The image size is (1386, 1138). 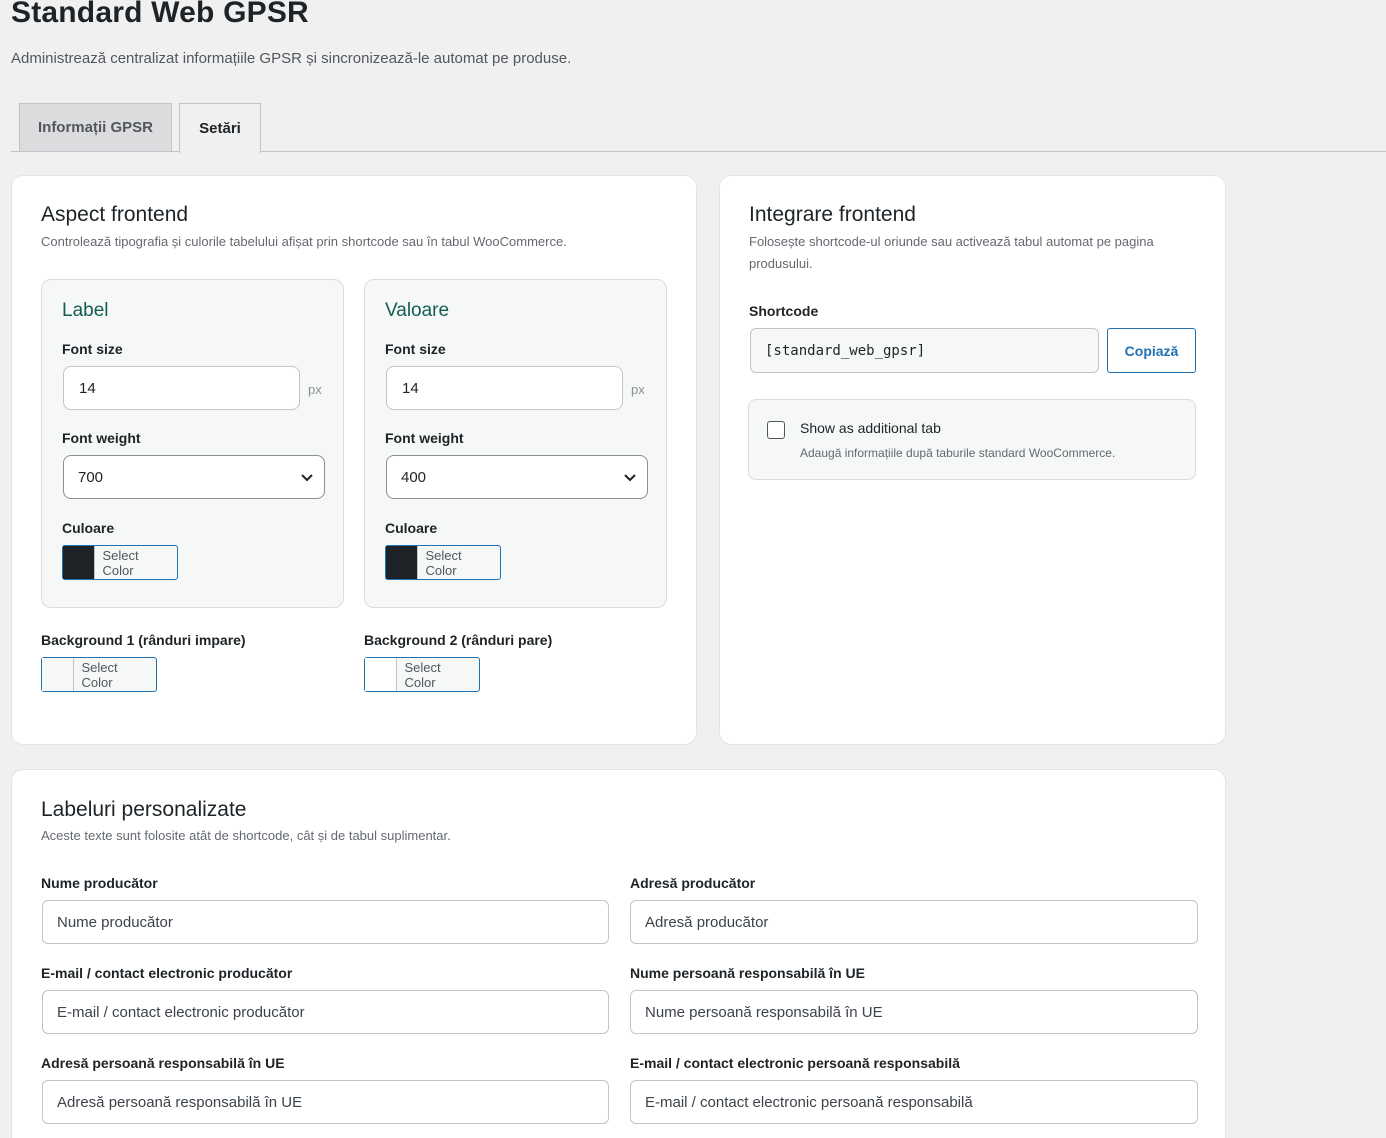 What do you see at coordinates (163, 1063) in the screenshot?
I see `field-label-adresa-persoana-ue: Adresă persoană responsabilă în UE` at bounding box center [163, 1063].